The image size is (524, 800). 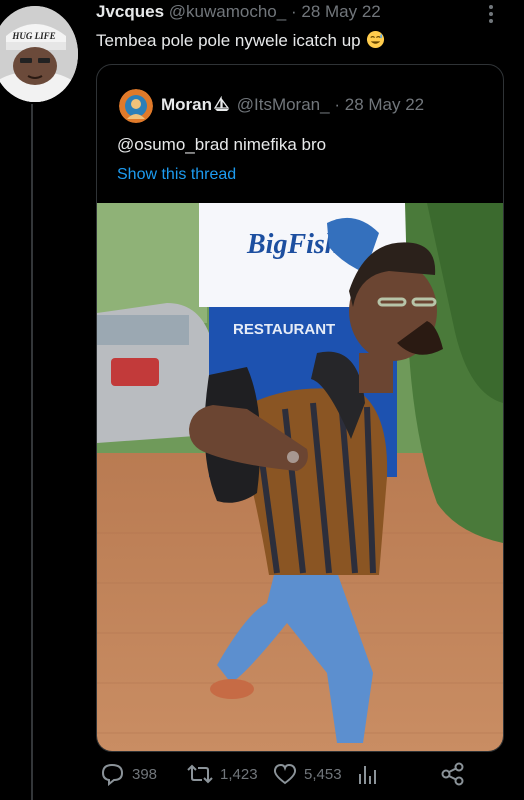 I want to click on like-button: 5,453, so click(x=307, y=774).